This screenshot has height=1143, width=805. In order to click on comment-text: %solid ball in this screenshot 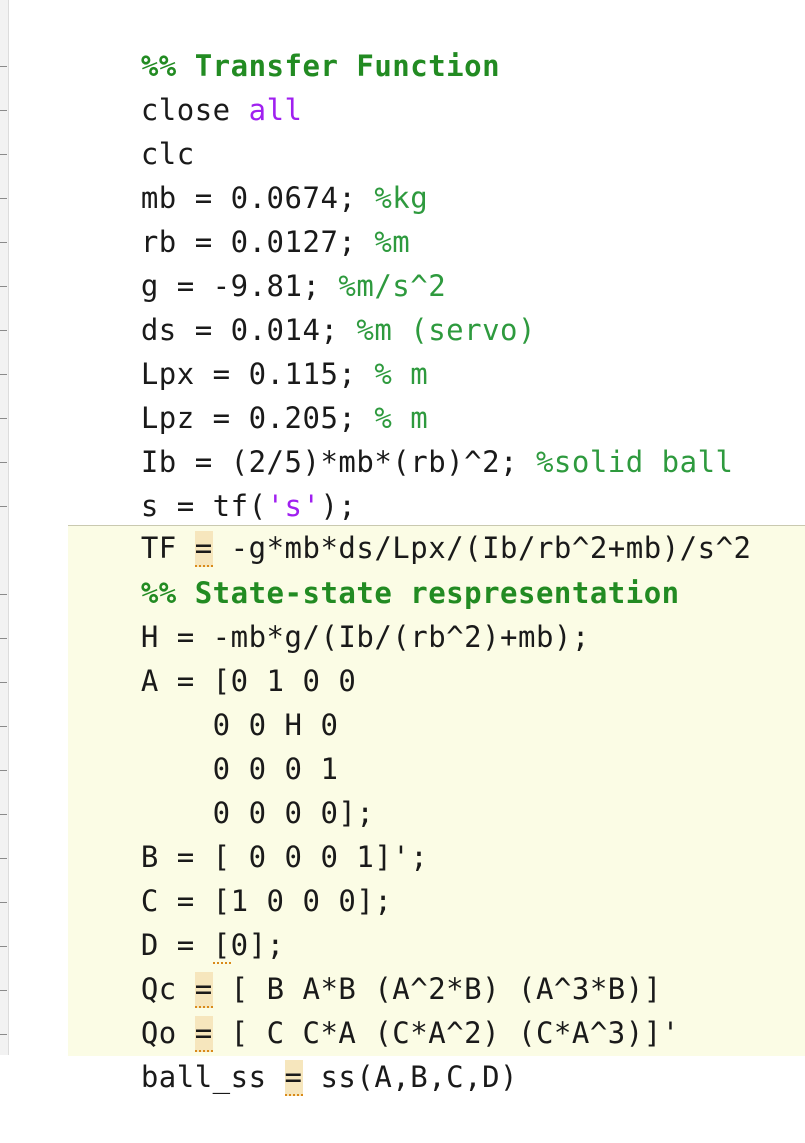, I will do `click(634, 462)`.